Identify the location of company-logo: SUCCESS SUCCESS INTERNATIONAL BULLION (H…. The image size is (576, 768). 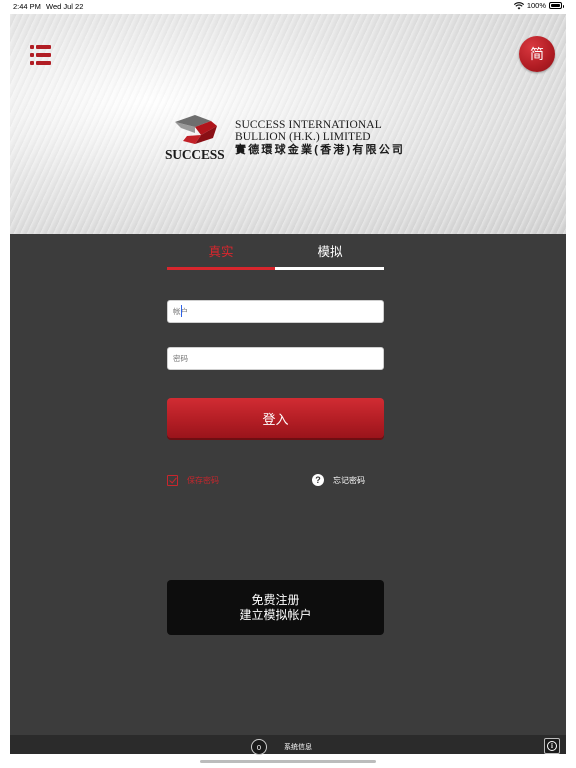
(295, 139).